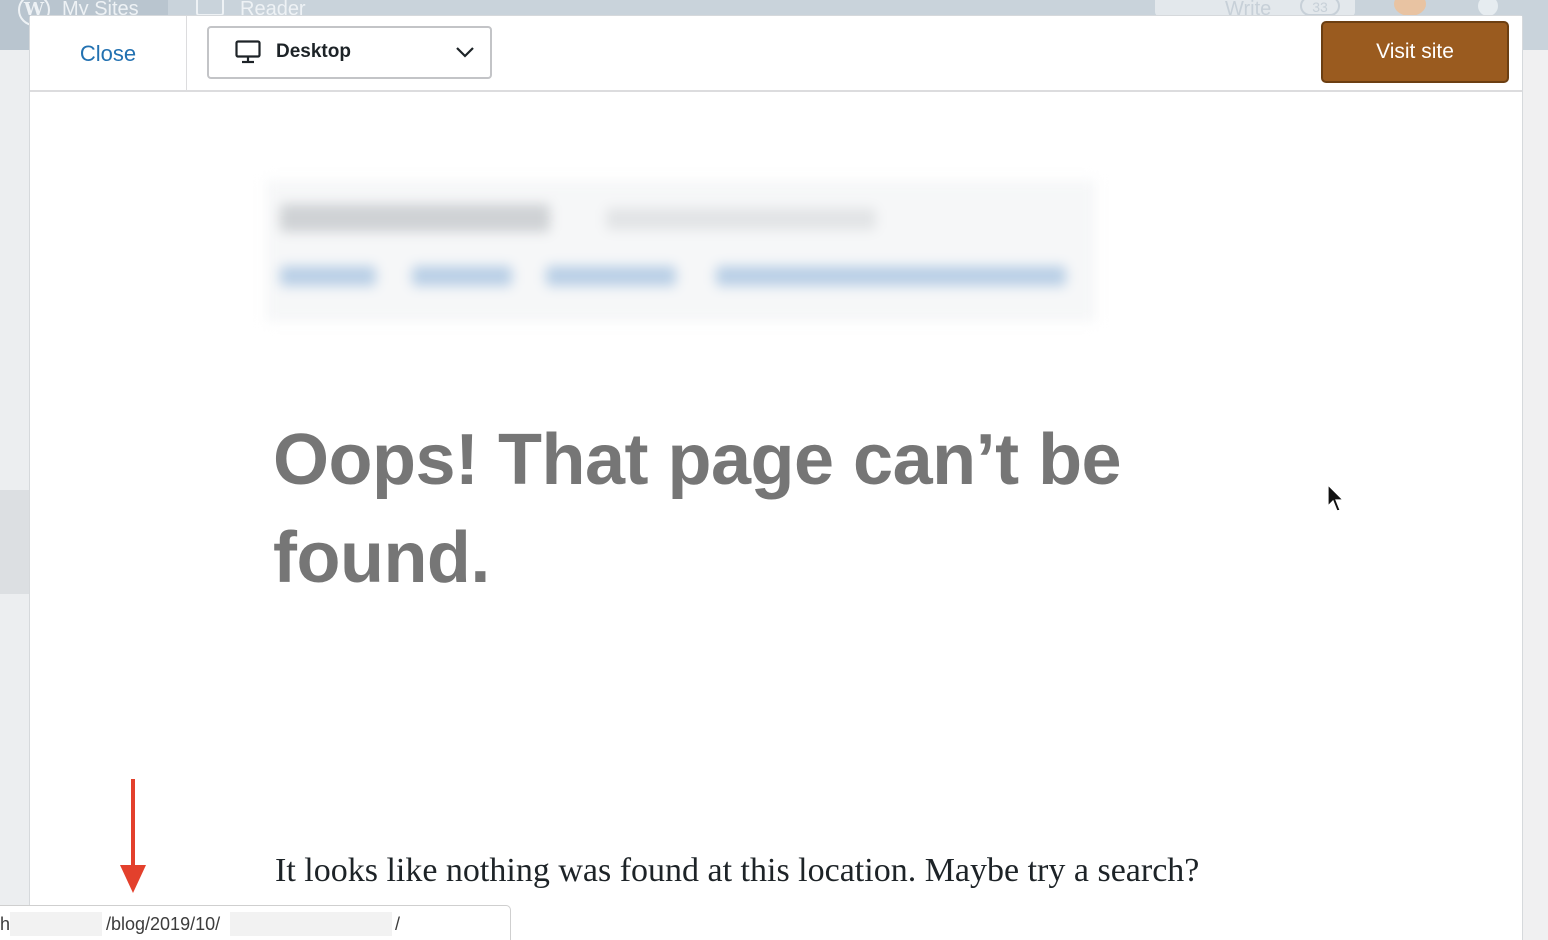 The height and width of the screenshot is (940, 1548). Describe the element at coordinates (776, 54) in the screenshot. I see `preview-toolbar: Close Desktop Visit site` at that location.